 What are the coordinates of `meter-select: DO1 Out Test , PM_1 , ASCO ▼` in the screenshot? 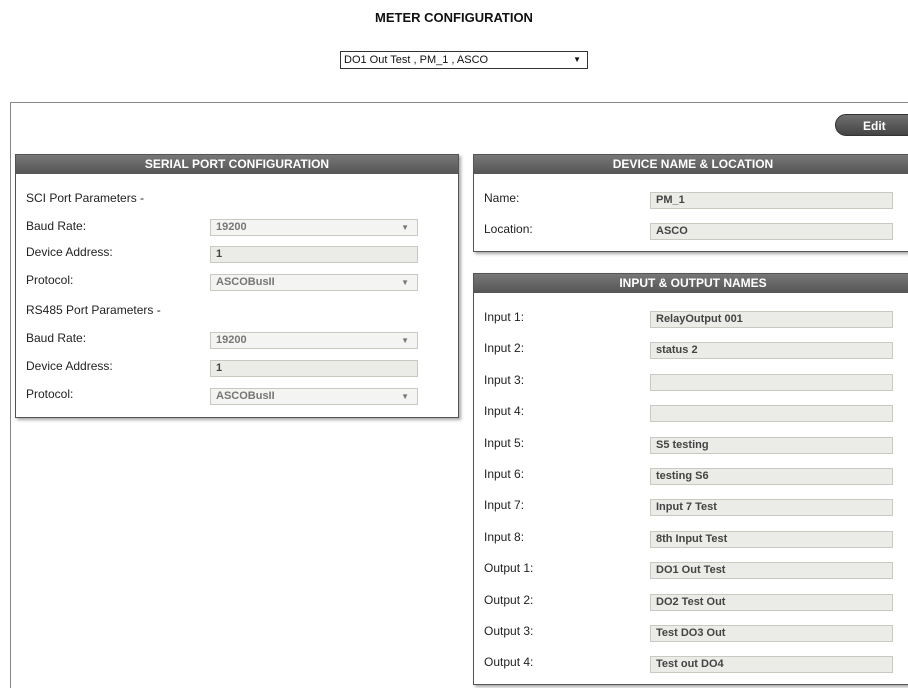 It's located at (464, 60).